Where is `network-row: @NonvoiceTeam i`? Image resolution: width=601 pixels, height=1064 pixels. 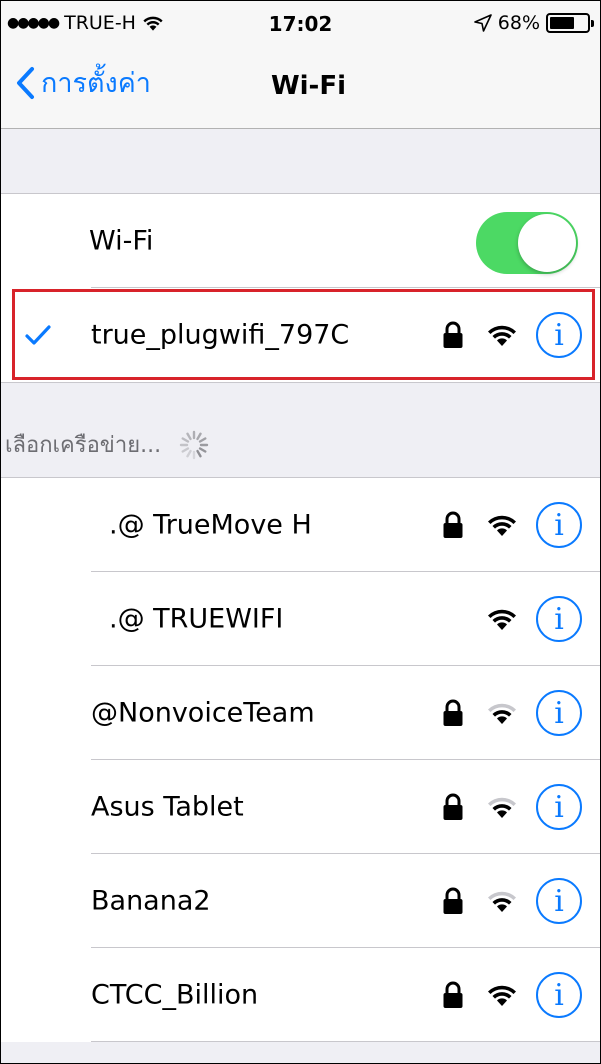
network-row: @NonvoiceTeam i is located at coordinates (300, 713).